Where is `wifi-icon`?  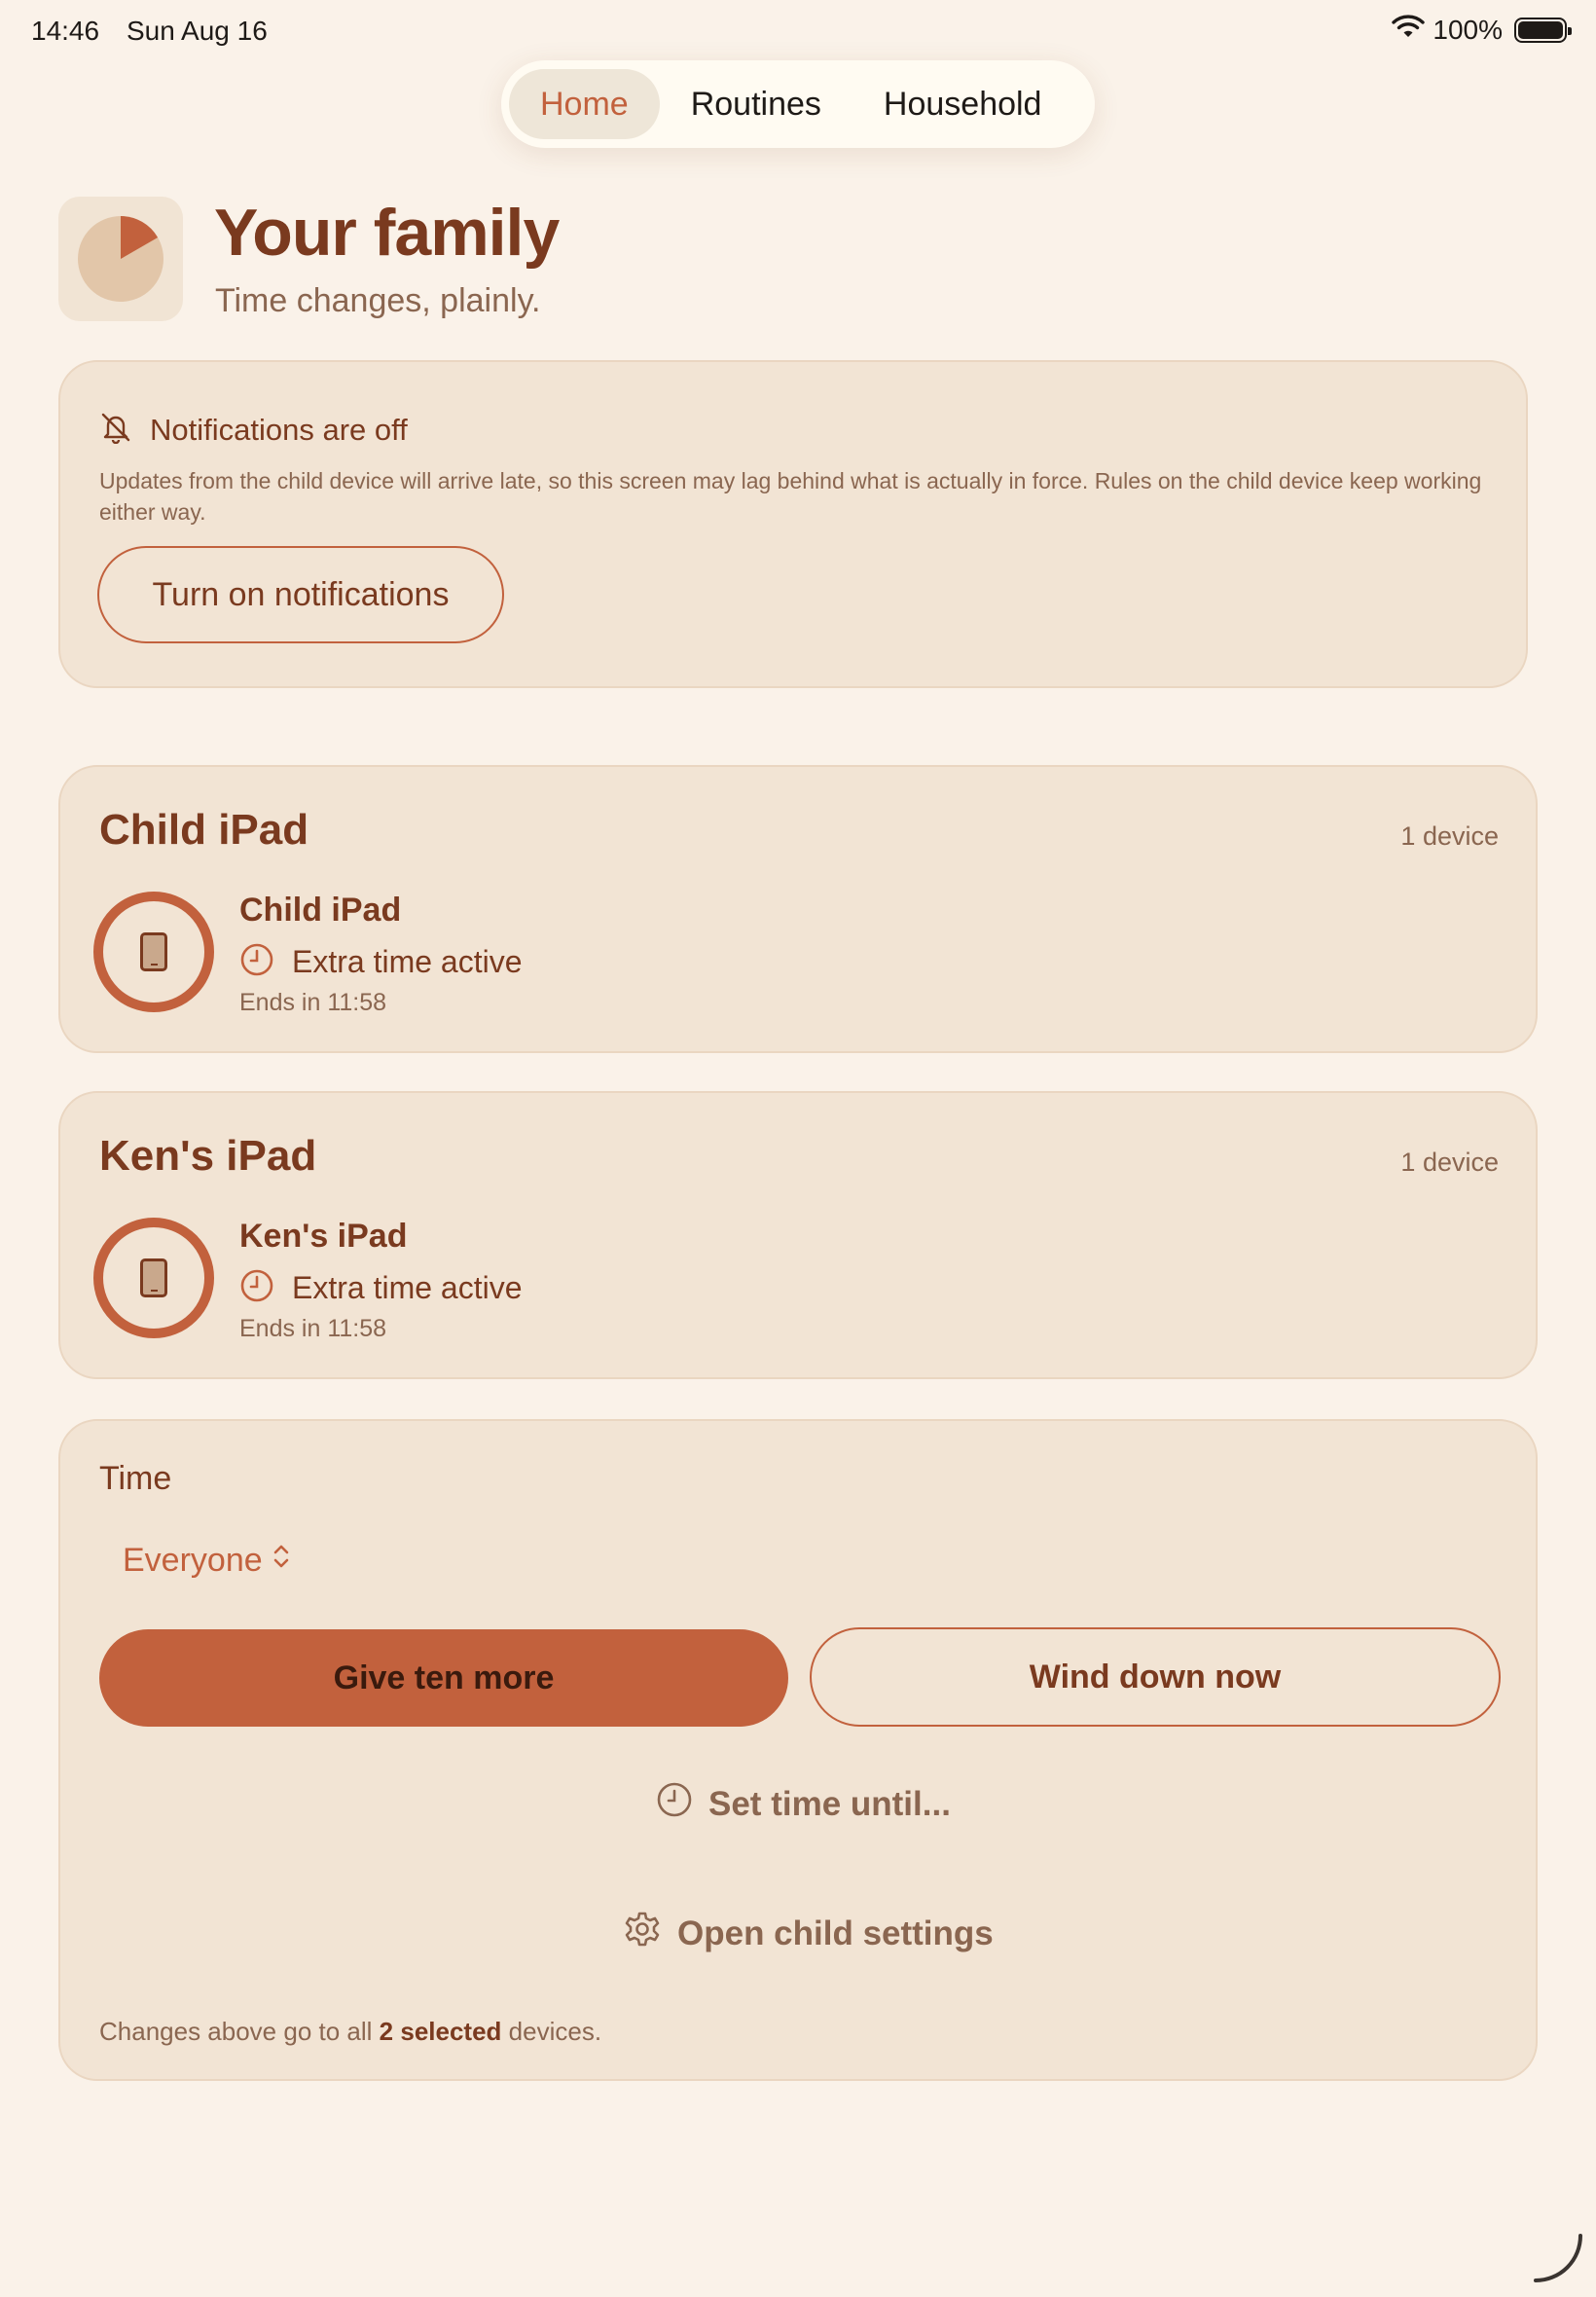 wifi-icon is located at coordinates (1409, 30).